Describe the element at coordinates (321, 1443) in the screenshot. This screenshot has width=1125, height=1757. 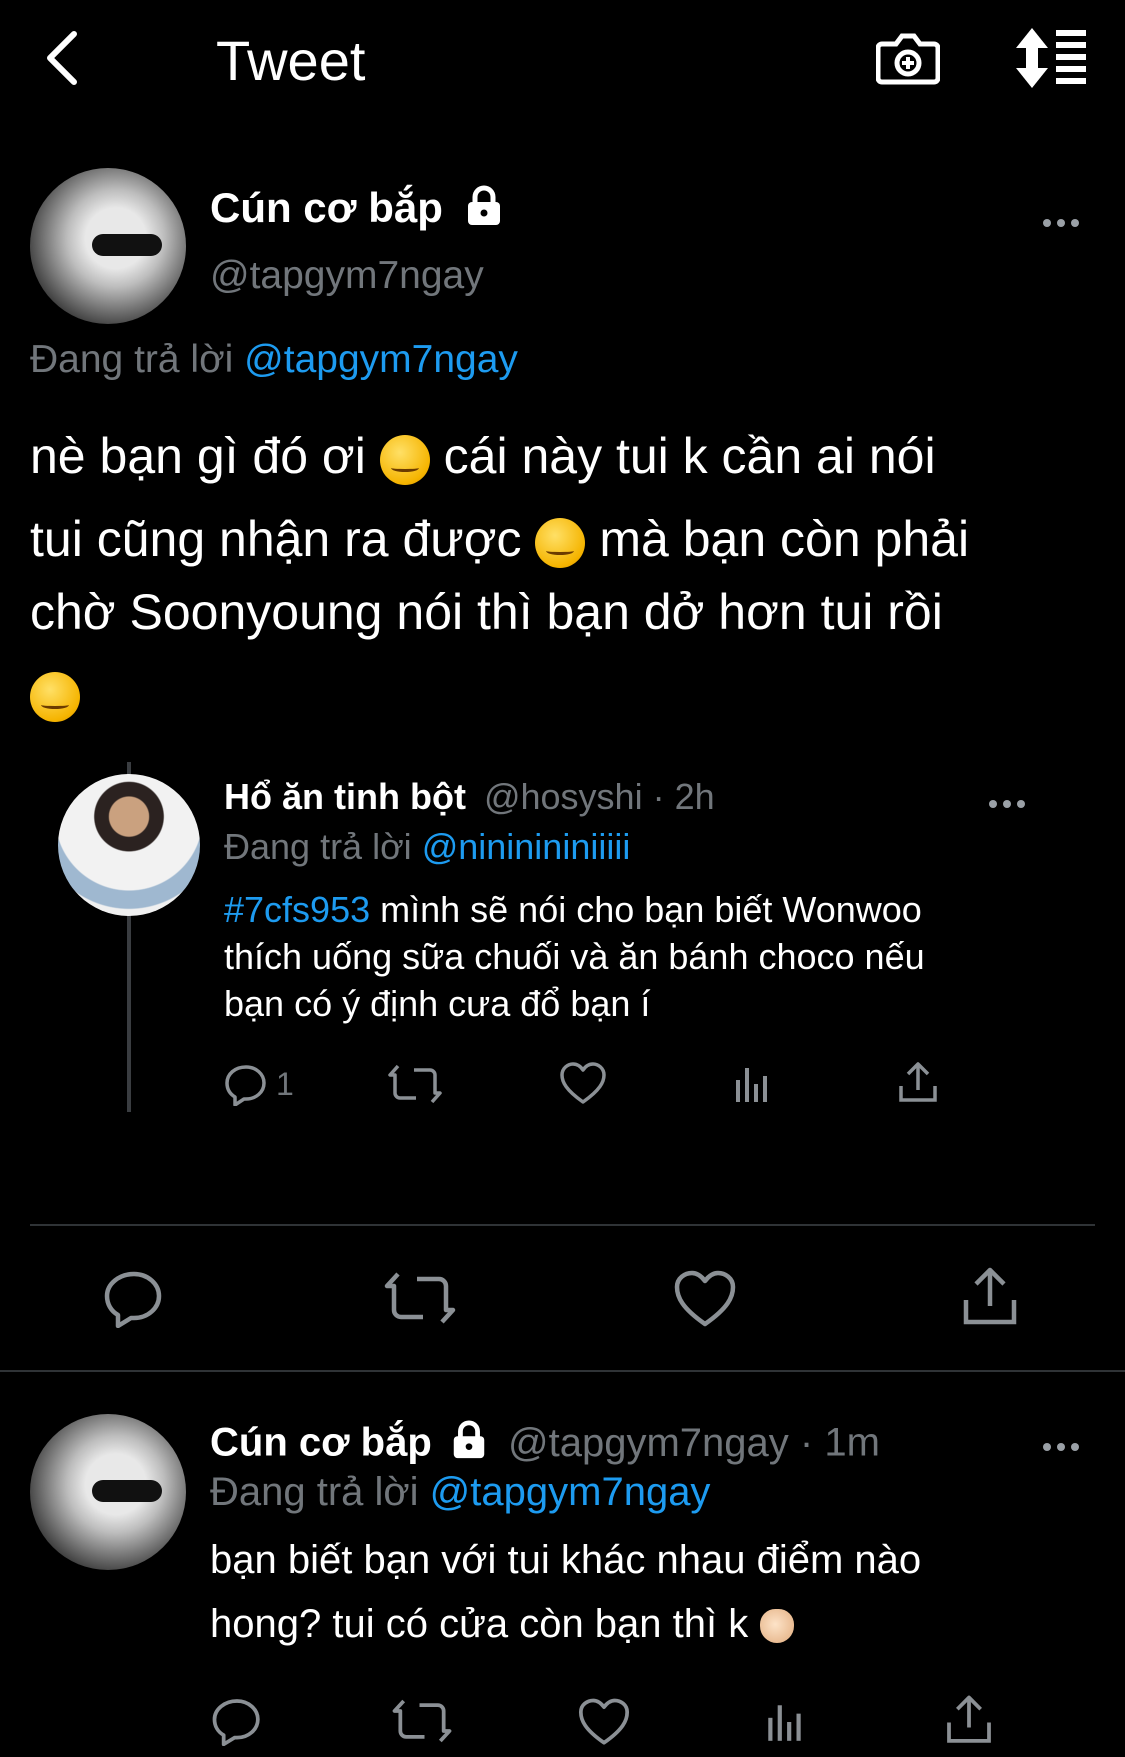
I see `reply-display-name: Cún cơ bắp` at that location.